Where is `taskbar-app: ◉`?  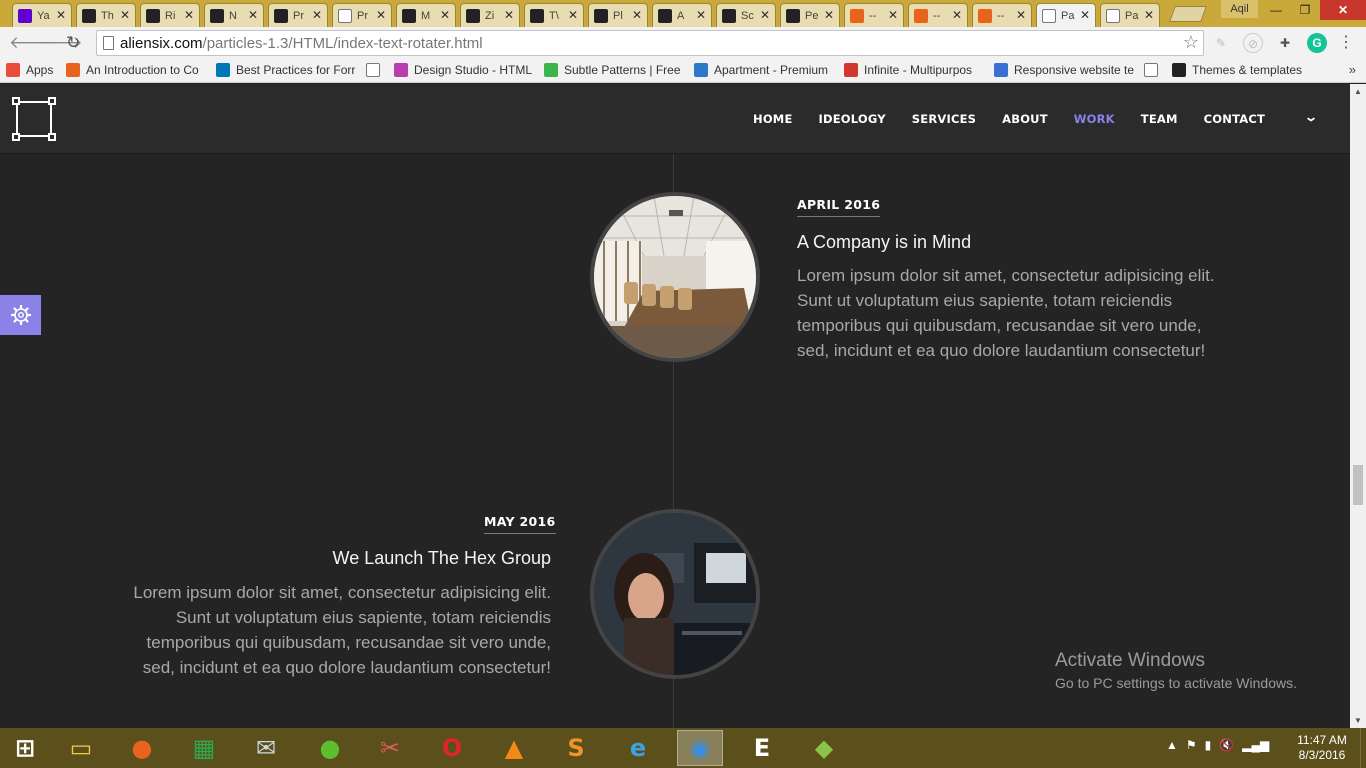 taskbar-app: ◉ is located at coordinates (700, 748).